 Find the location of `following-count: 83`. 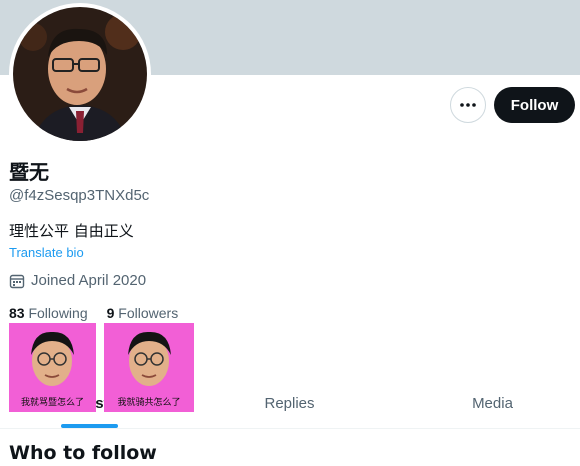

following-count: 83 is located at coordinates (17, 313).